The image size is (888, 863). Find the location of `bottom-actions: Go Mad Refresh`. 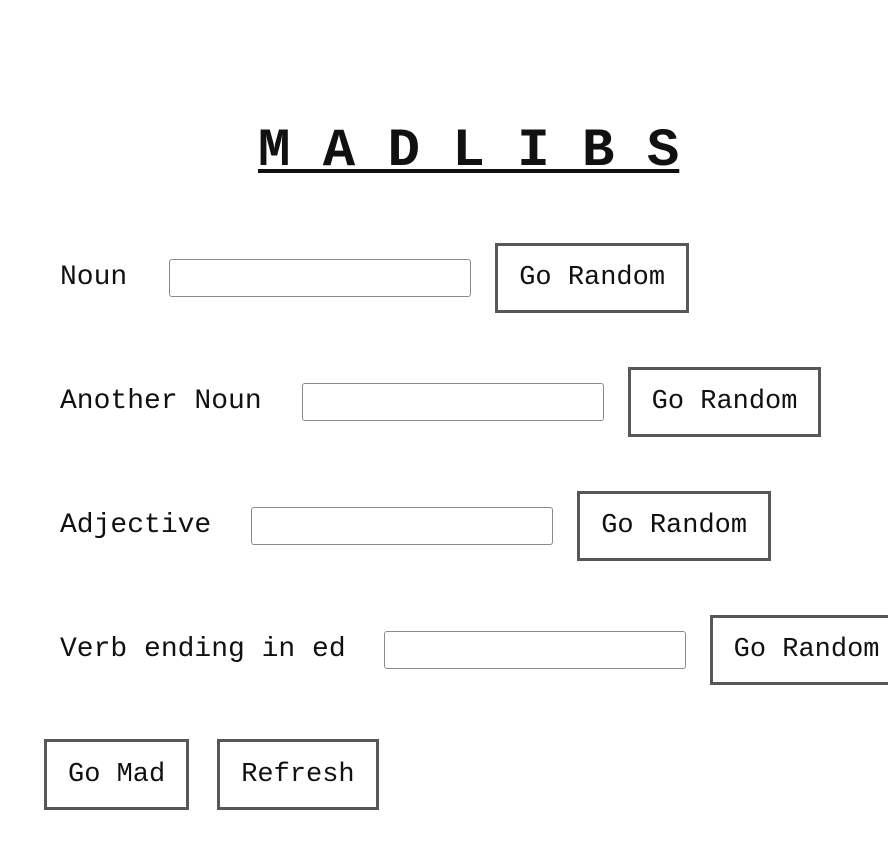

bottom-actions: Go Mad Refresh is located at coordinates (211, 774).